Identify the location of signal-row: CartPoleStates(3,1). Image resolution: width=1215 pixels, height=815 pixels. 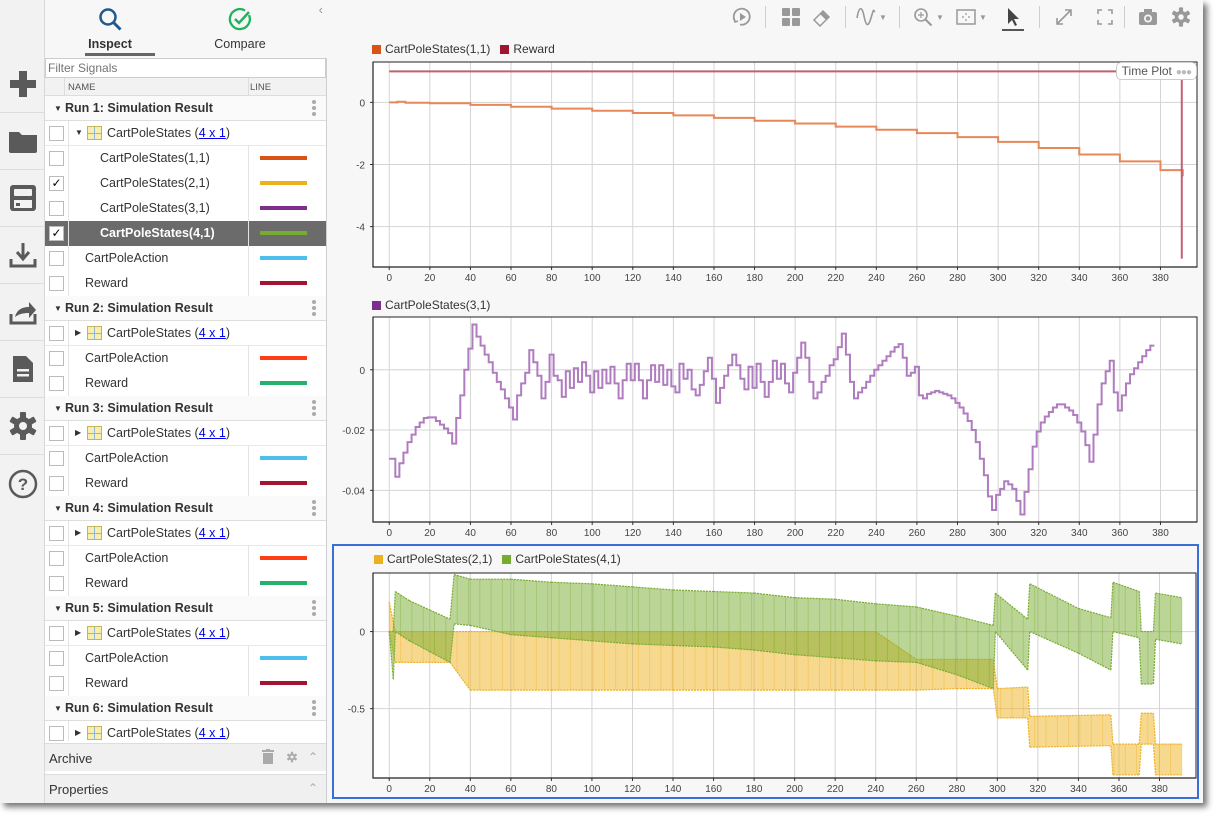
(185, 208).